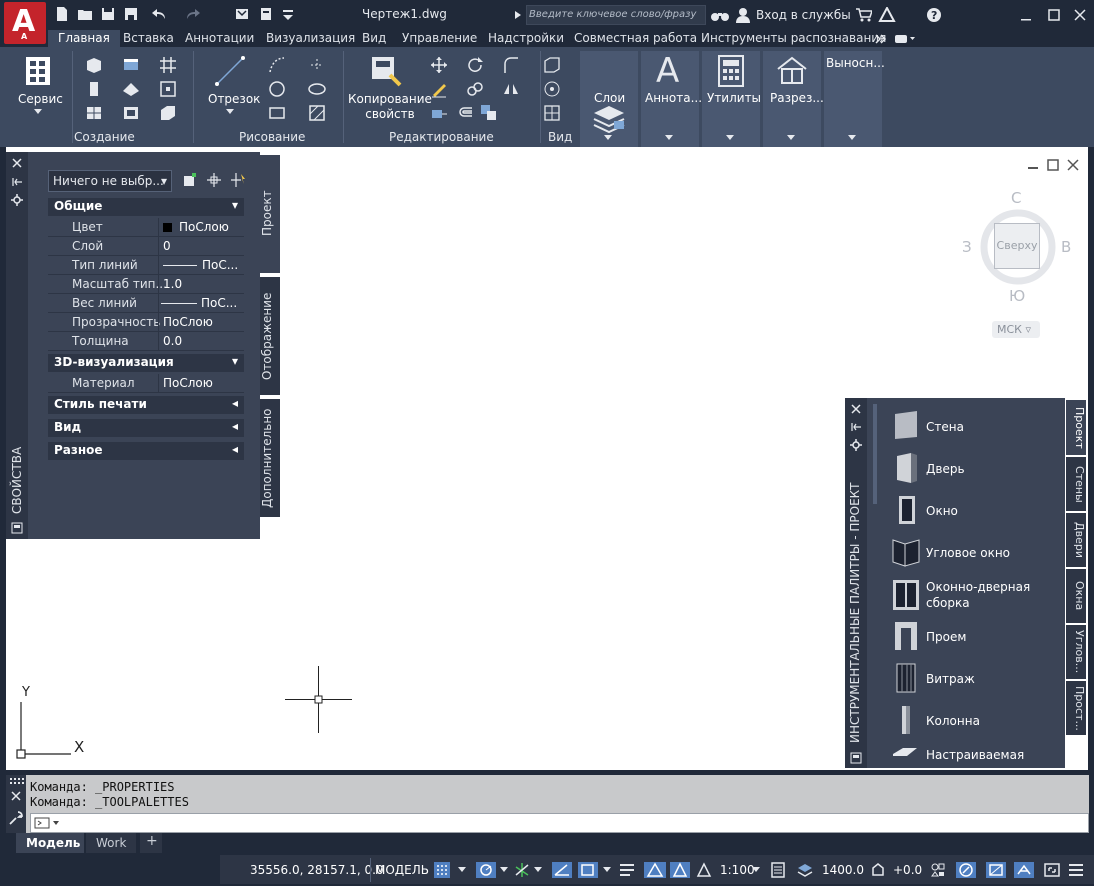  What do you see at coordinates (270, 458) in the screenshot?
I see `tab-extended: Дополнительно` at bounding box center [270, 458].